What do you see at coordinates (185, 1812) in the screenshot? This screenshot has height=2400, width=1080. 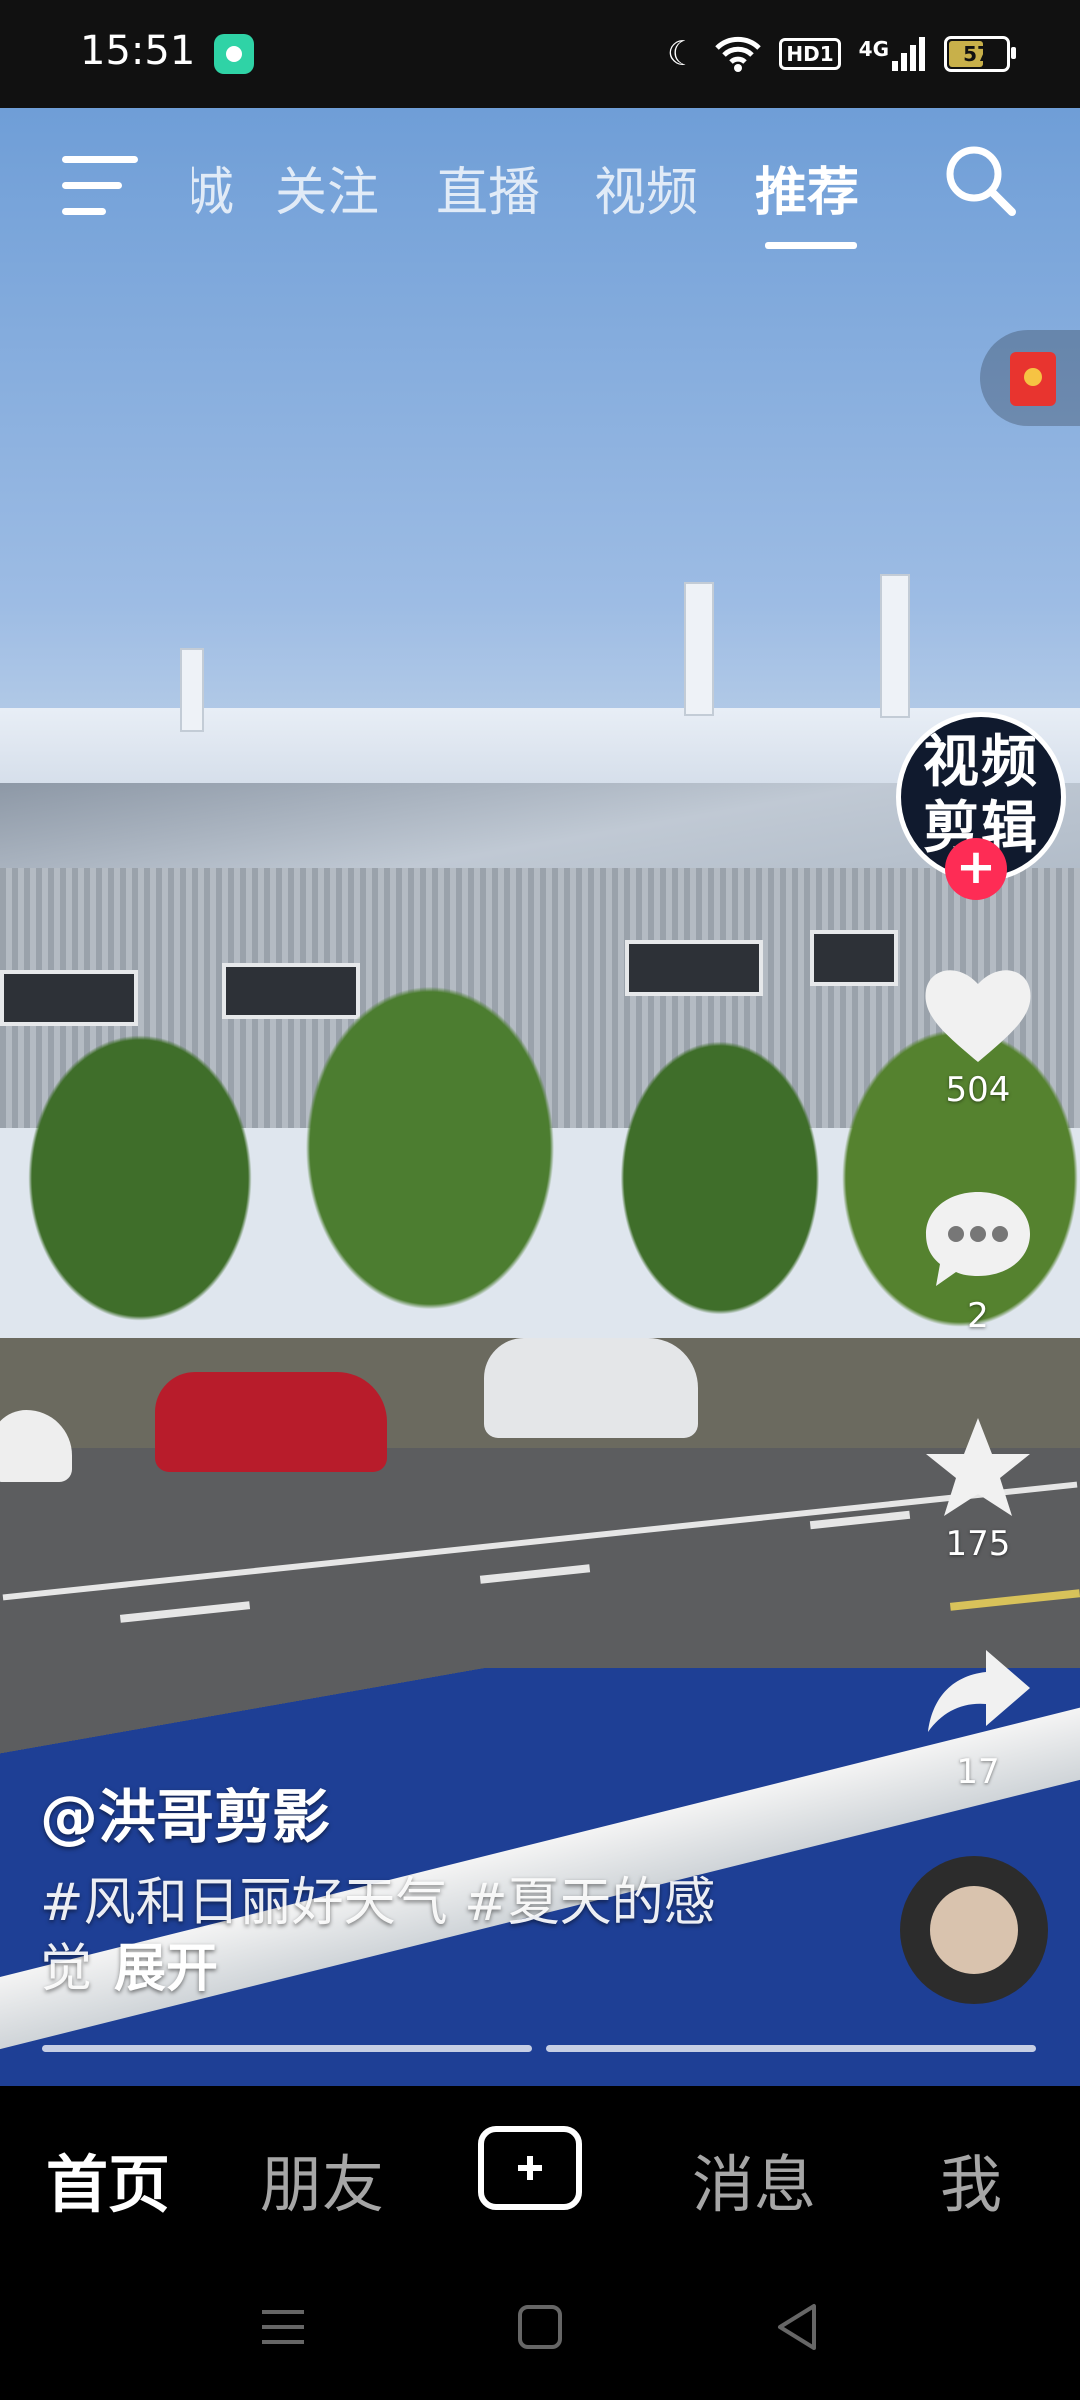 I see `author-name: @洪哥剪影` at bounding box center [185, 1812].